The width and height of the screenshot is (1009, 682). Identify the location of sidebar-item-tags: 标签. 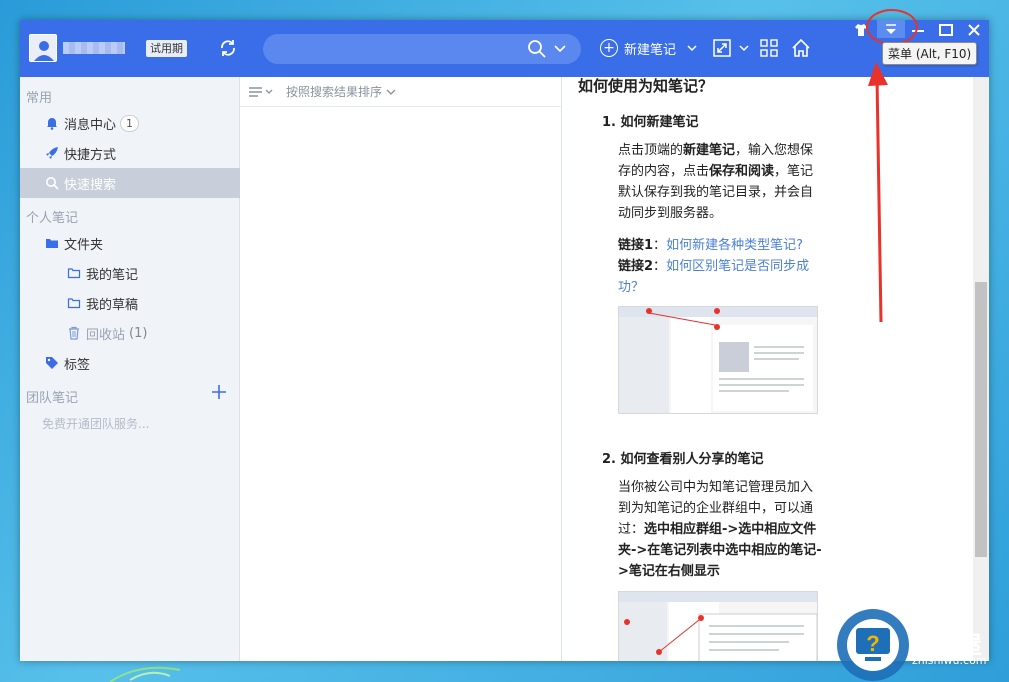
(130, 363).